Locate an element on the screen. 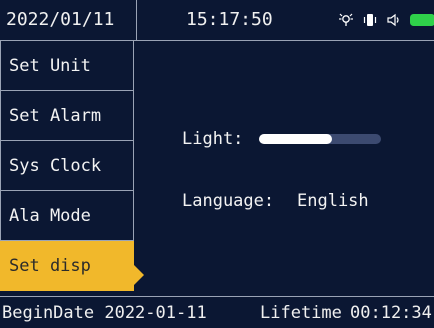  begin-date: BeginDate 2022-01-11 is located at coordinates (104, 313).